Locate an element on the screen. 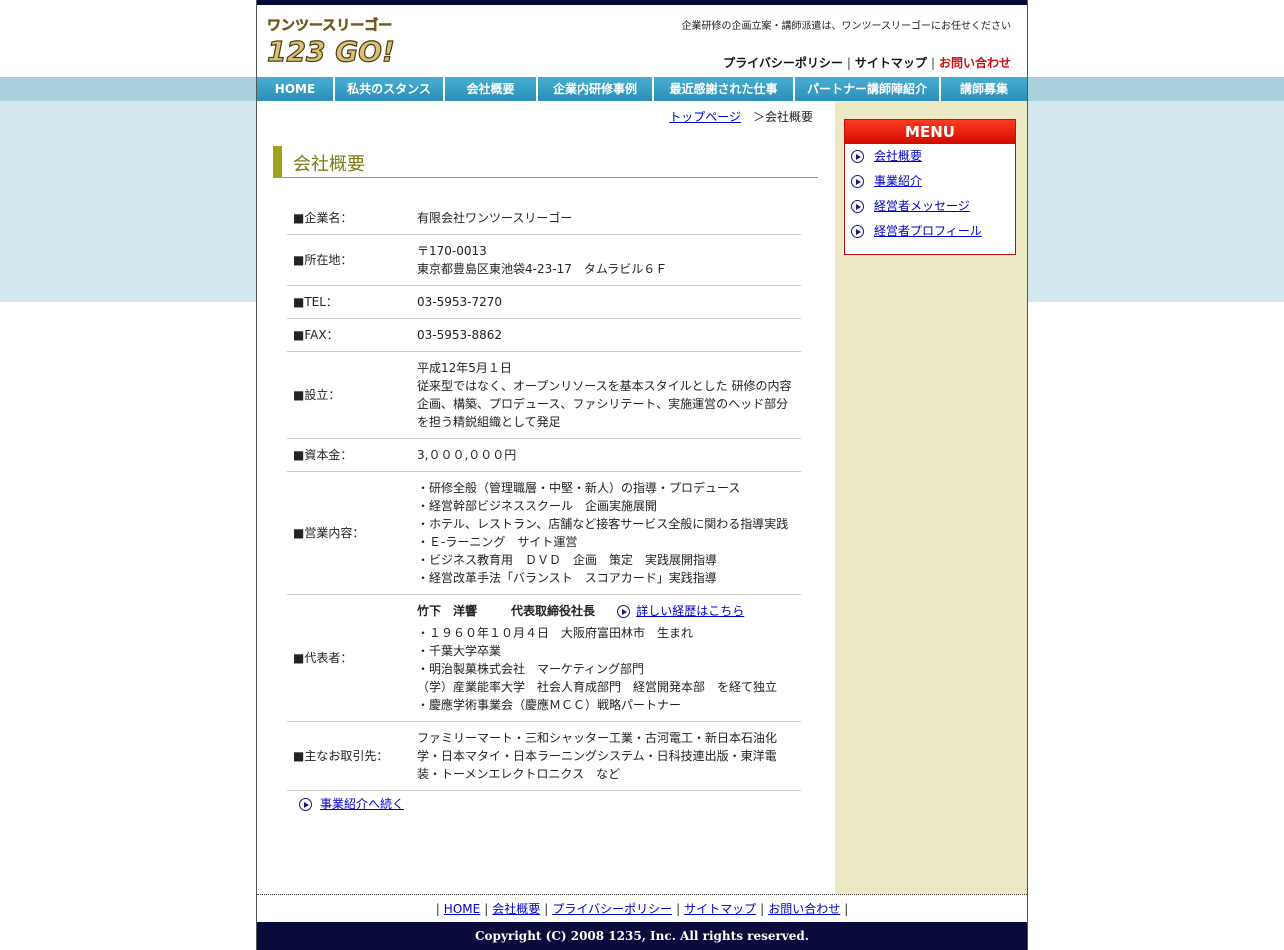 The image size is (1284, 950). sidebar-item-message: 経営者メッセージ is located at coordinates (930, 206).